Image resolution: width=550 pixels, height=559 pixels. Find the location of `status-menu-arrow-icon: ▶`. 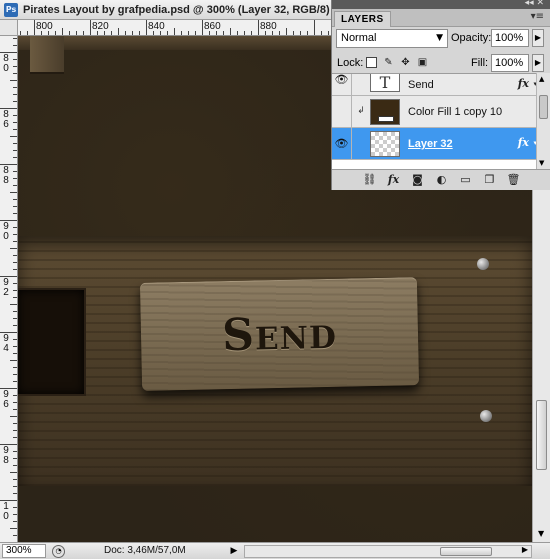

status-menu-arrow-icon: ▶ is located at coordinates (234, 551).